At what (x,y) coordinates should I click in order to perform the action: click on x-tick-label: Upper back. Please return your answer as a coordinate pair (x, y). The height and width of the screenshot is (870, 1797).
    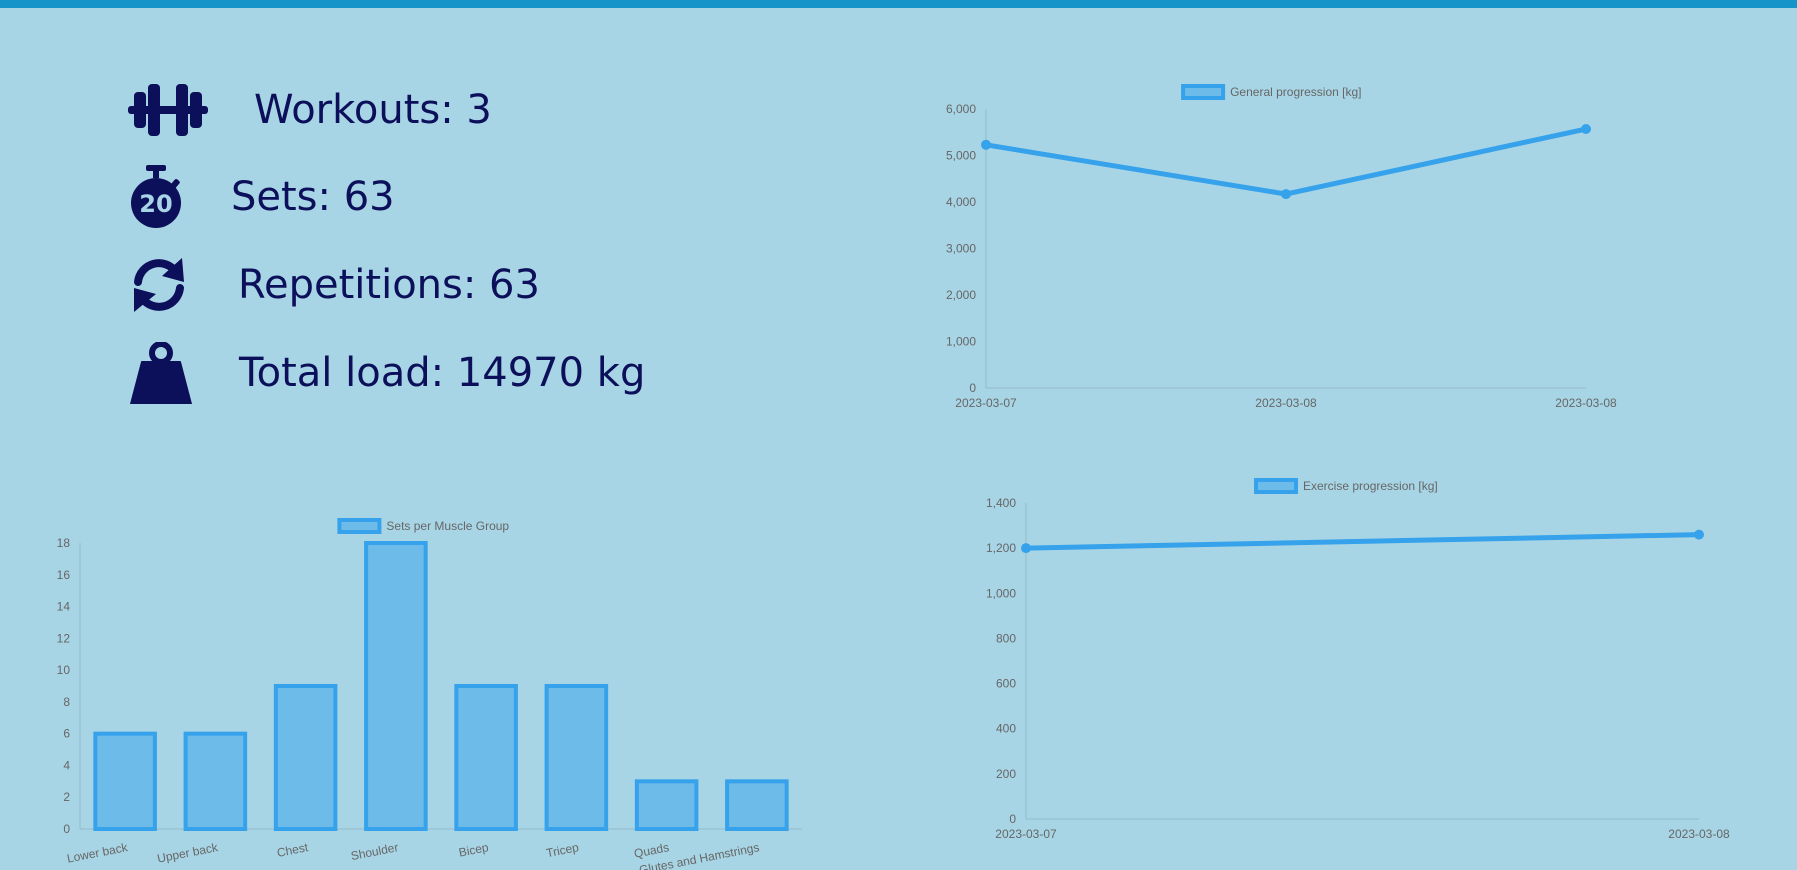
    Looking at the image, I should click on (188, 853).